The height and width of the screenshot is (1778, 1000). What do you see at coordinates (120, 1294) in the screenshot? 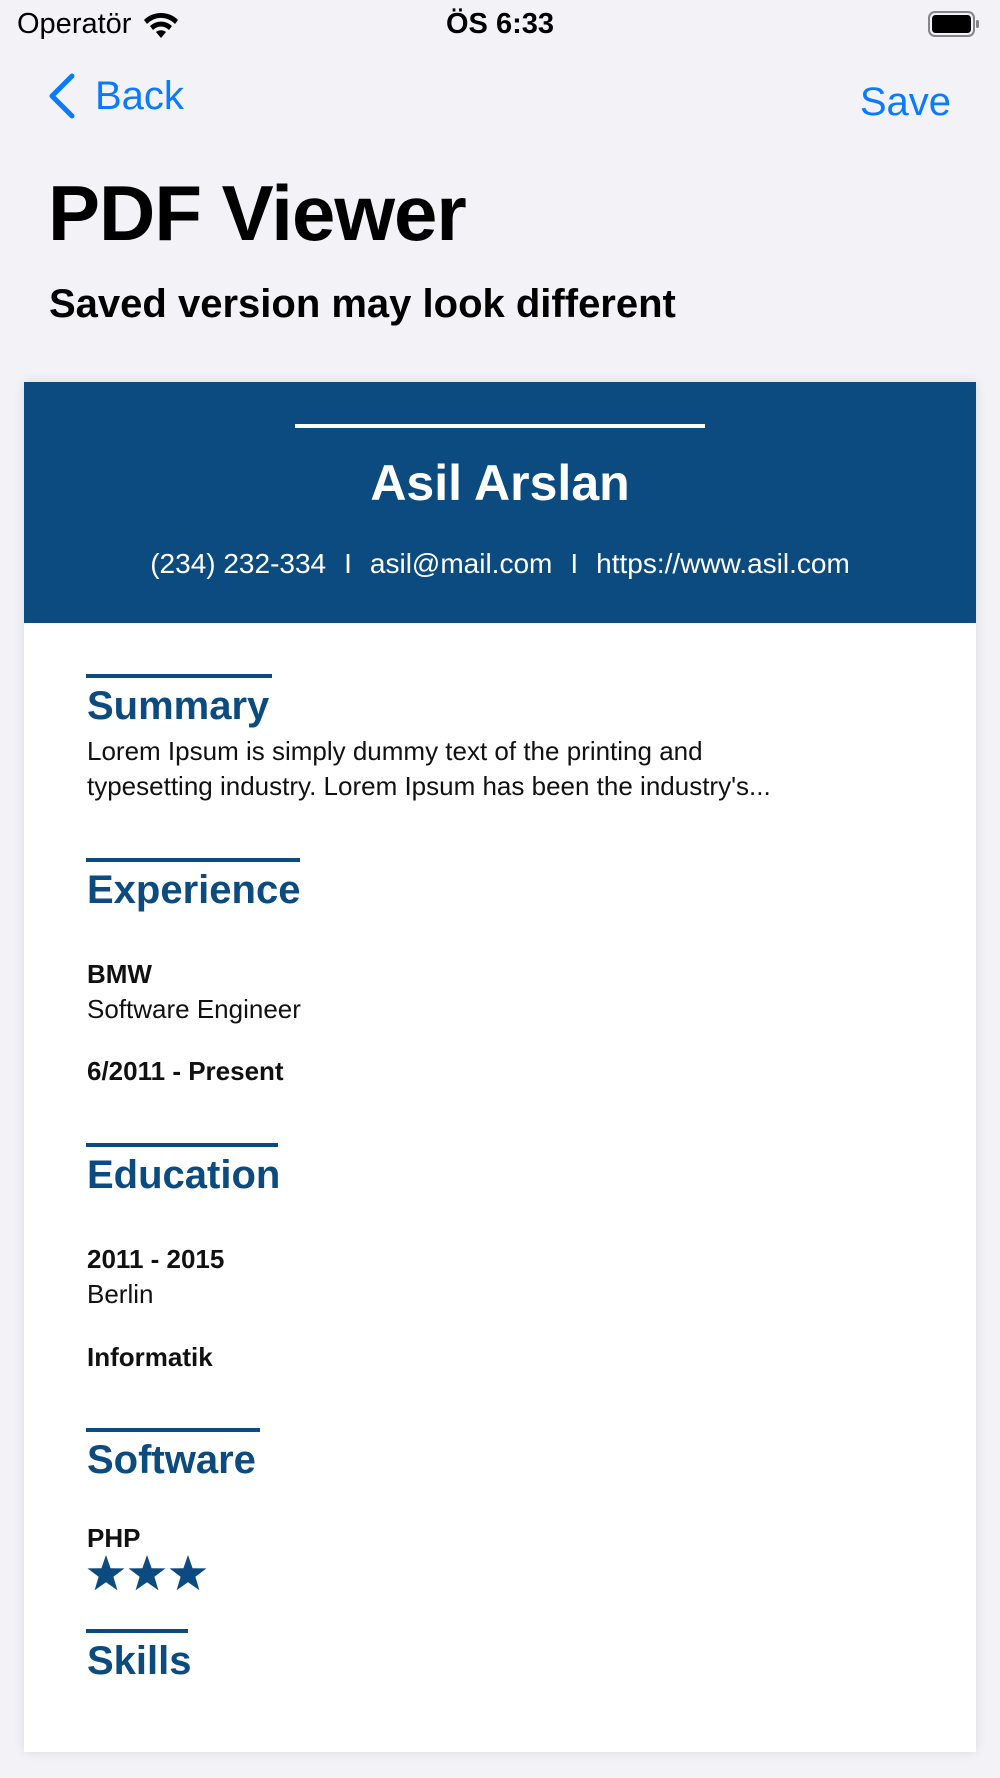
I see `education-location: Berlin` at bounding box center [120, 1294].